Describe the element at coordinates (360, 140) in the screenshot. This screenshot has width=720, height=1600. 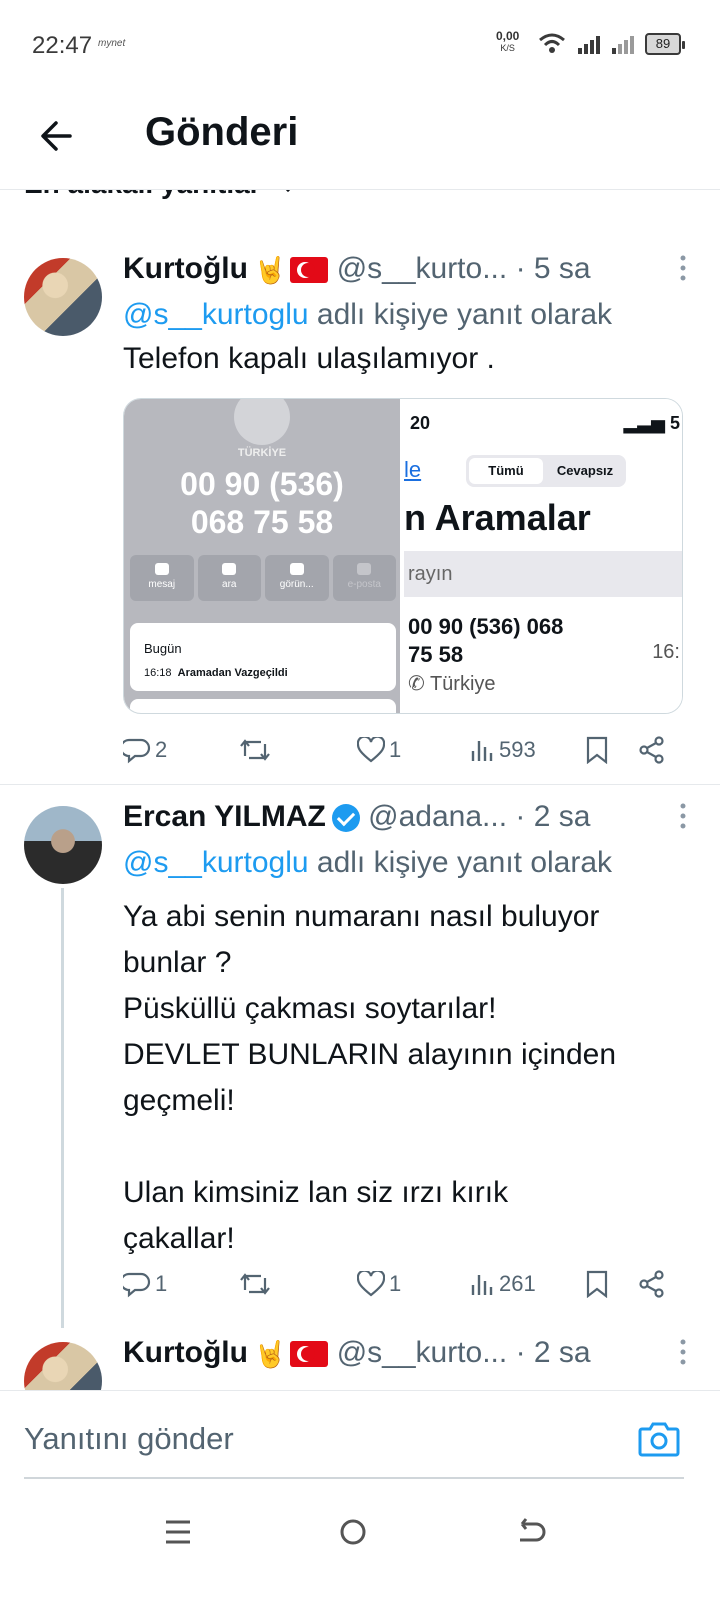
I see `app-header: Gönderi` at that location.